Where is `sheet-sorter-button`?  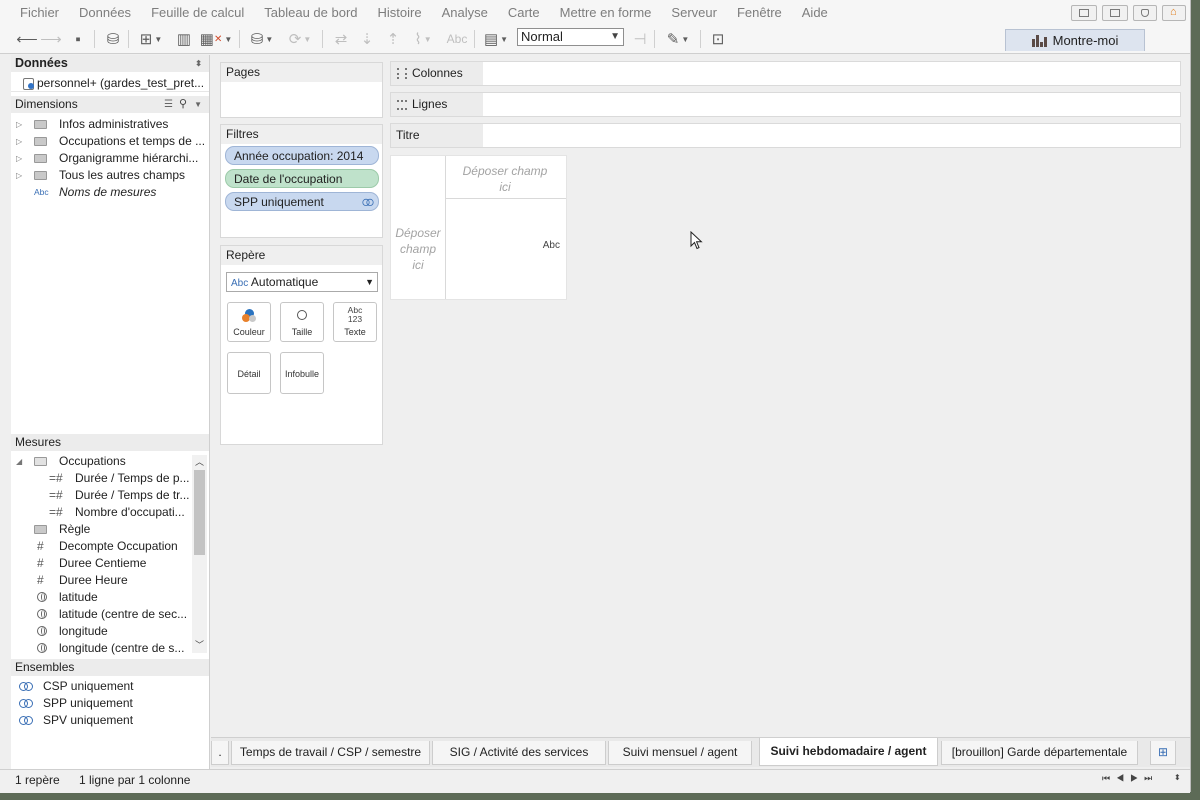
sheet-sorter-button is located at coordinates (1084, 13).